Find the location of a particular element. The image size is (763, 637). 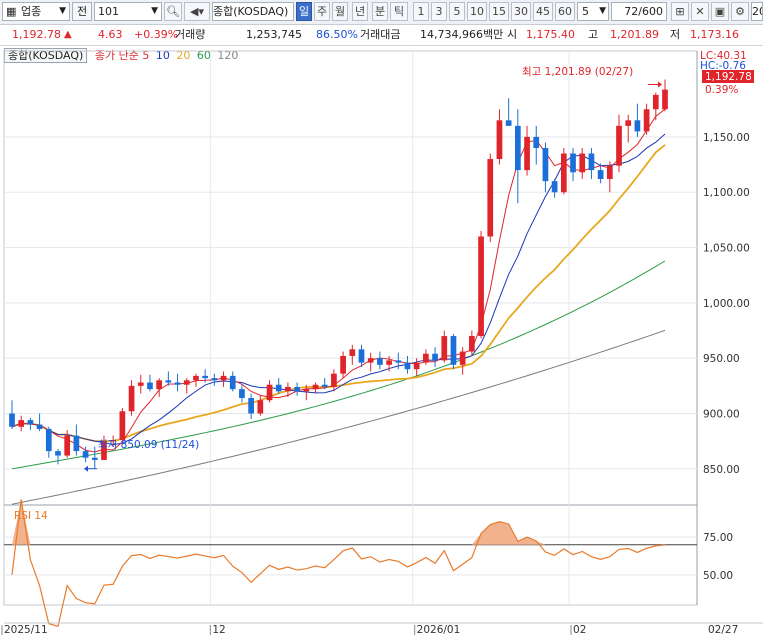

high-value: 1,201.89 is located at coordinates (634, 34).